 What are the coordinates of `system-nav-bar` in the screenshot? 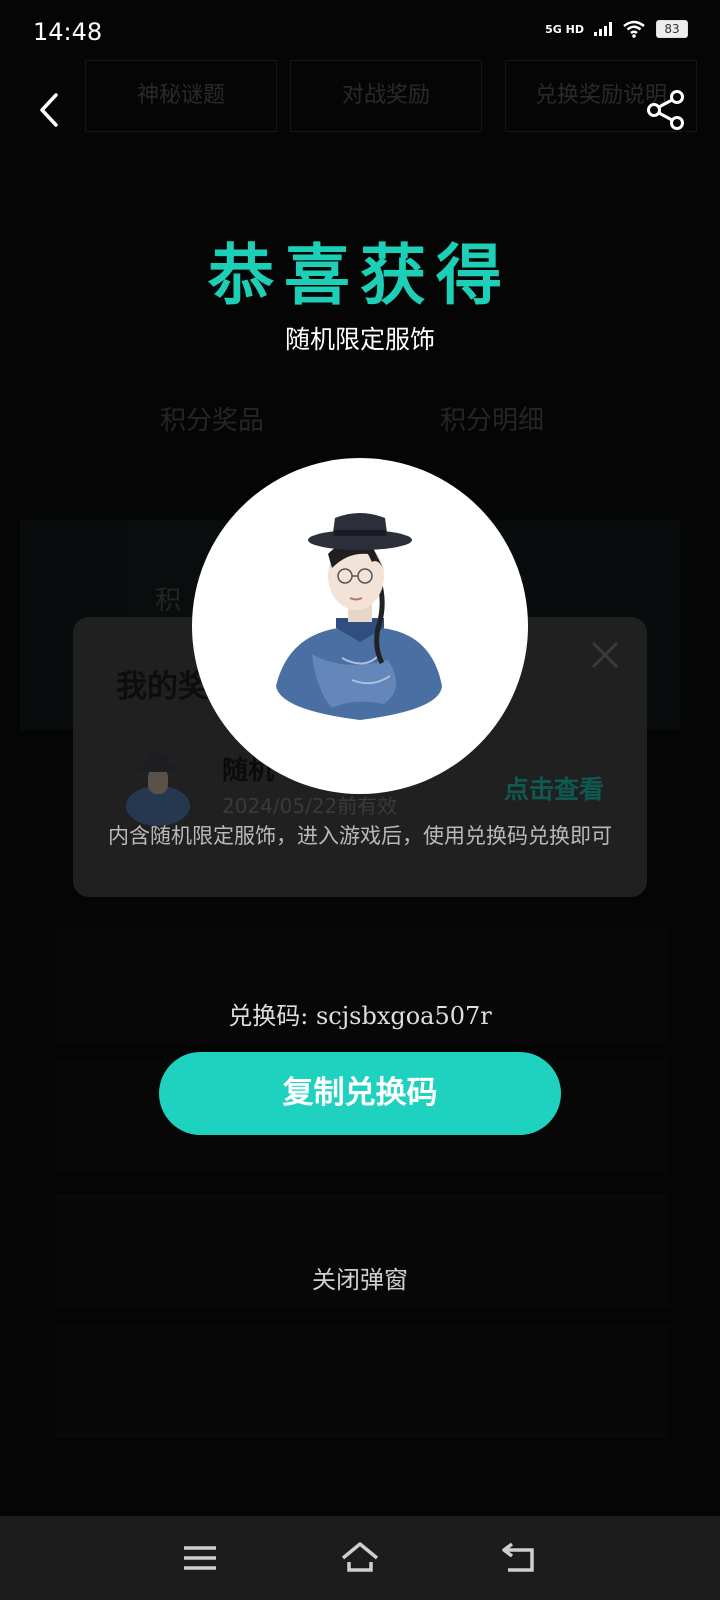 It's located at (360, 1558).